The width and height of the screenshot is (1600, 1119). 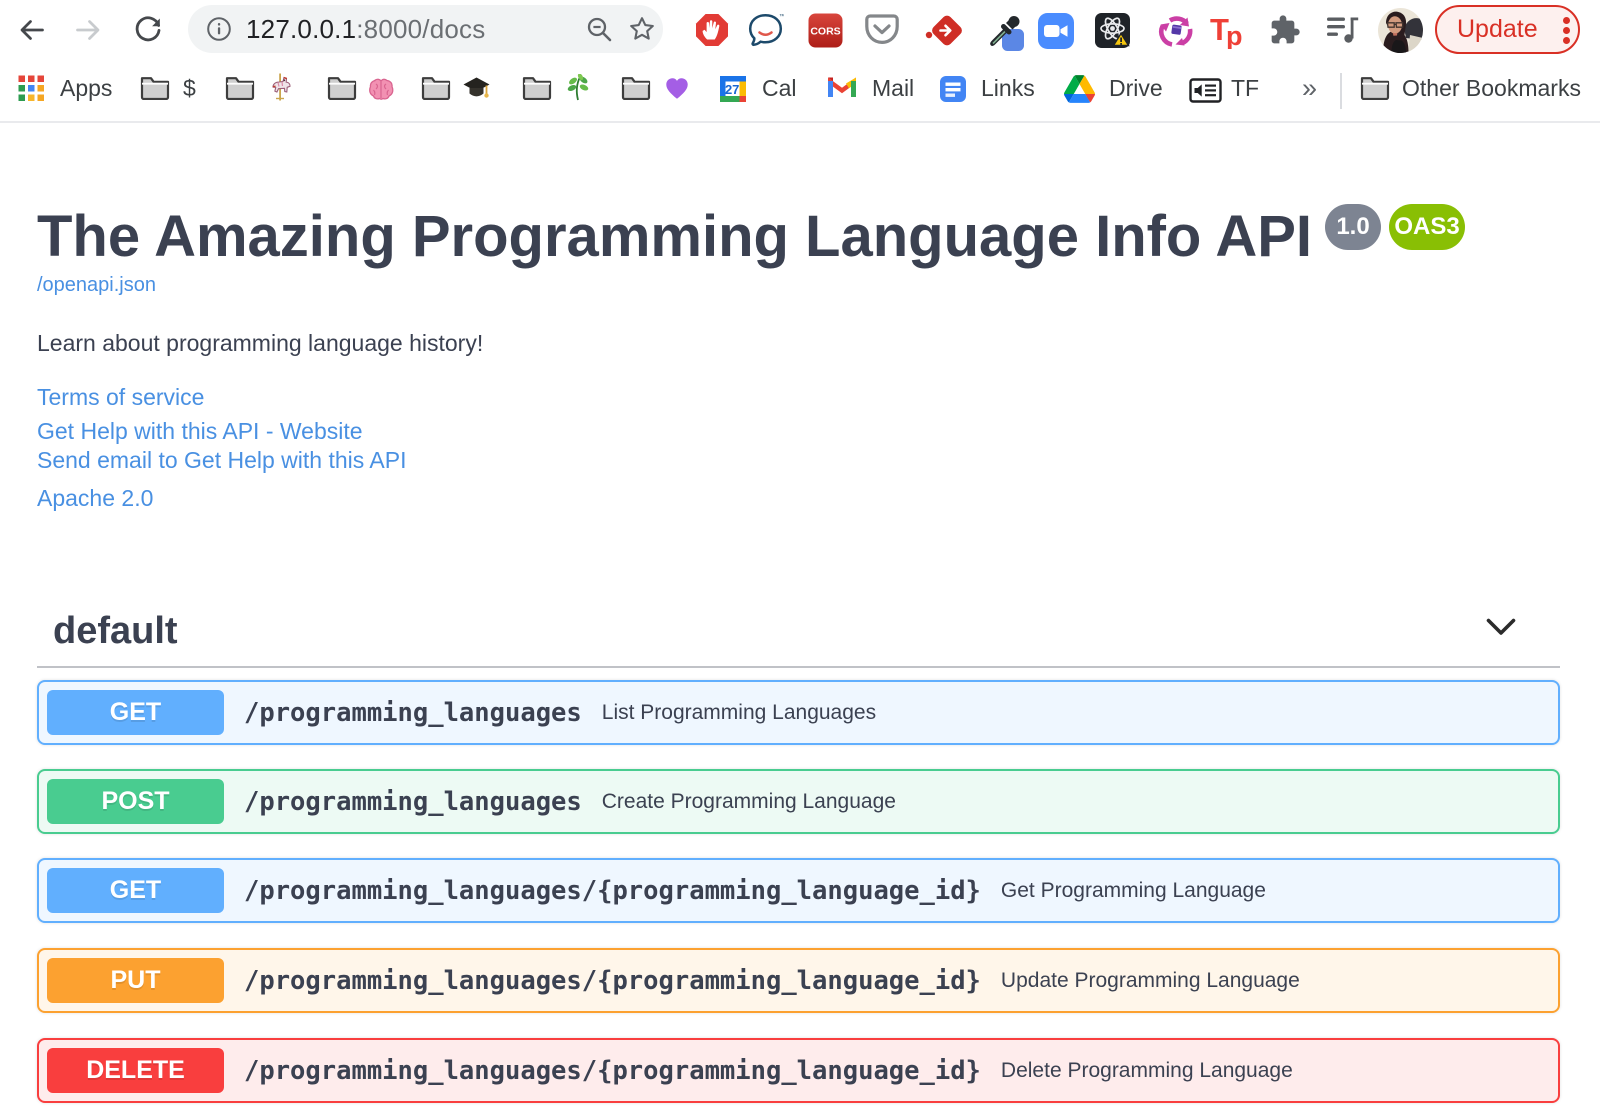 I want to click on bookmark-apps-label: Apps, so click(x=86, y=88).